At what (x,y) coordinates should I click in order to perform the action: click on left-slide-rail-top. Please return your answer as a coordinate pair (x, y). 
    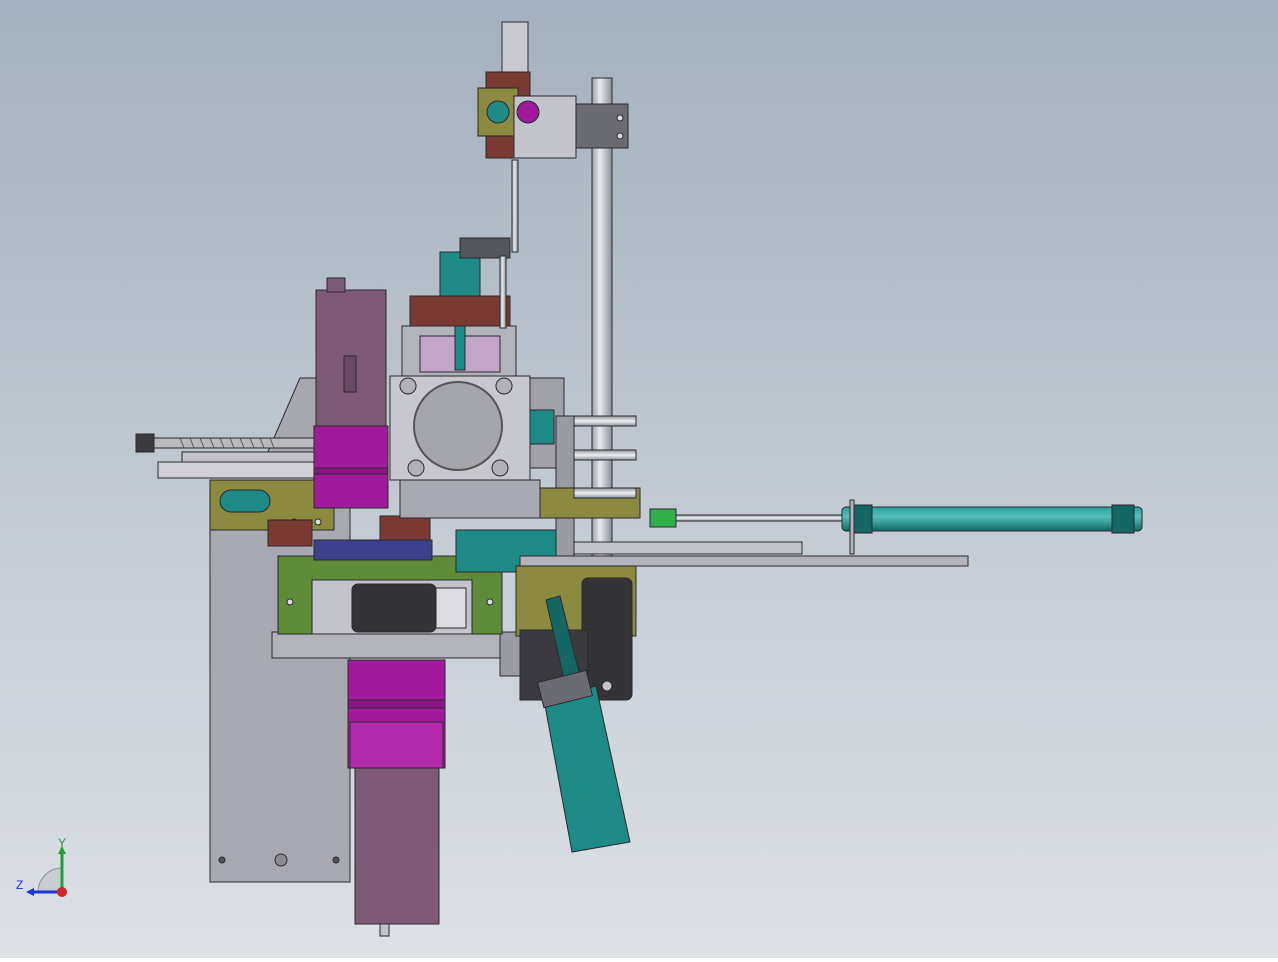
    Looking at the image, I should click on (252, 457).